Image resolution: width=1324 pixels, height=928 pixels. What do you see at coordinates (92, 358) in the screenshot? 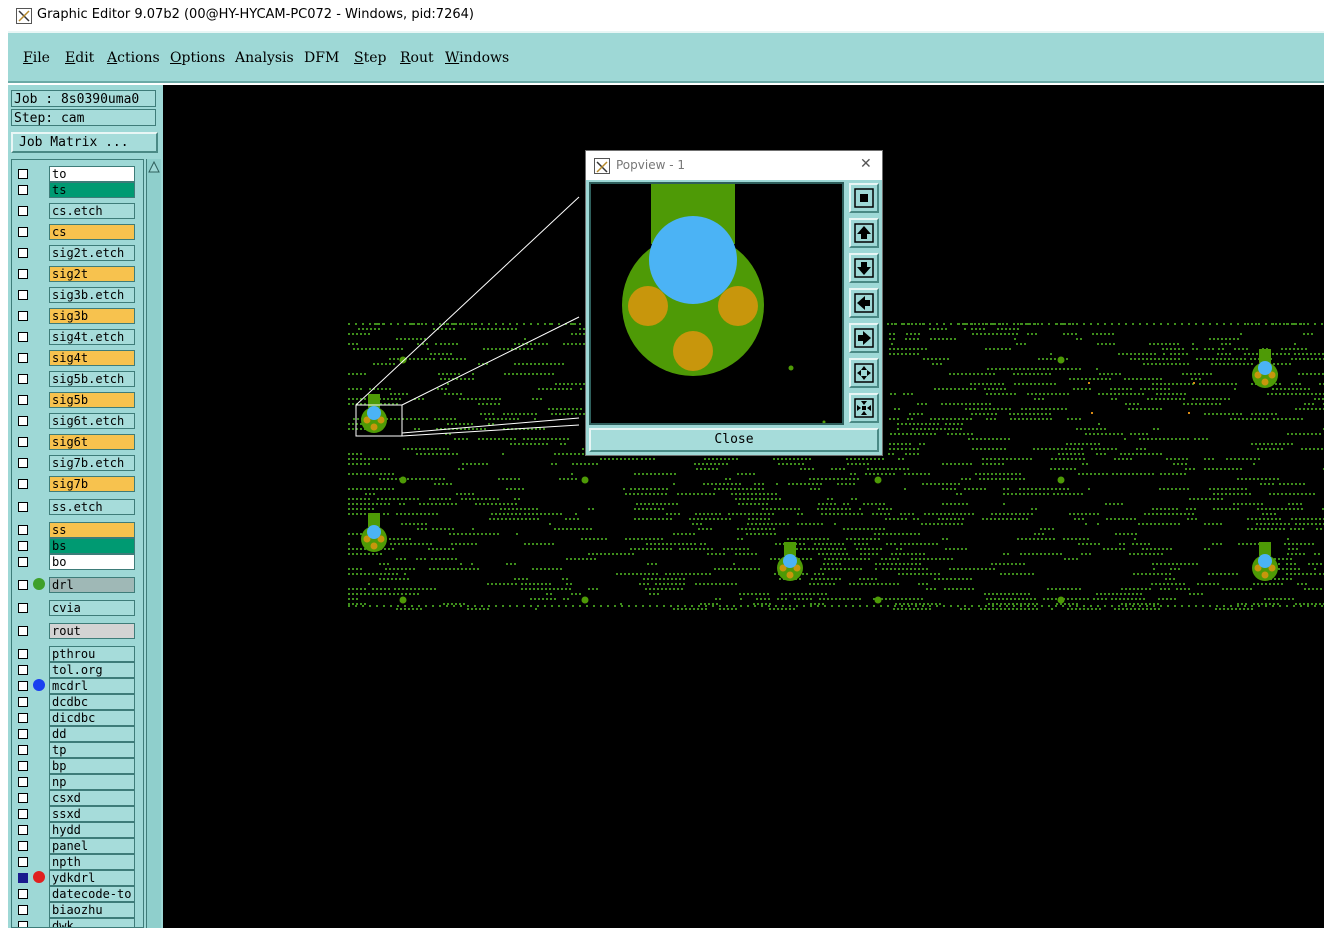
I see `layer-name: sig4t` at bounding box center [92, 358].